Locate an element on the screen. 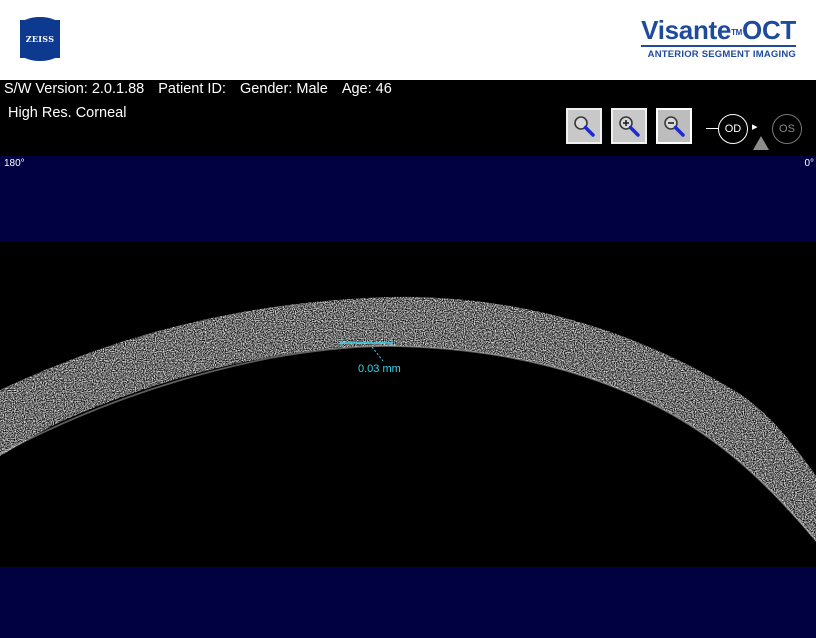 The height and width of the screenshot is (638, 816). eye-od-button: OD is located at coordinates (733, 129).